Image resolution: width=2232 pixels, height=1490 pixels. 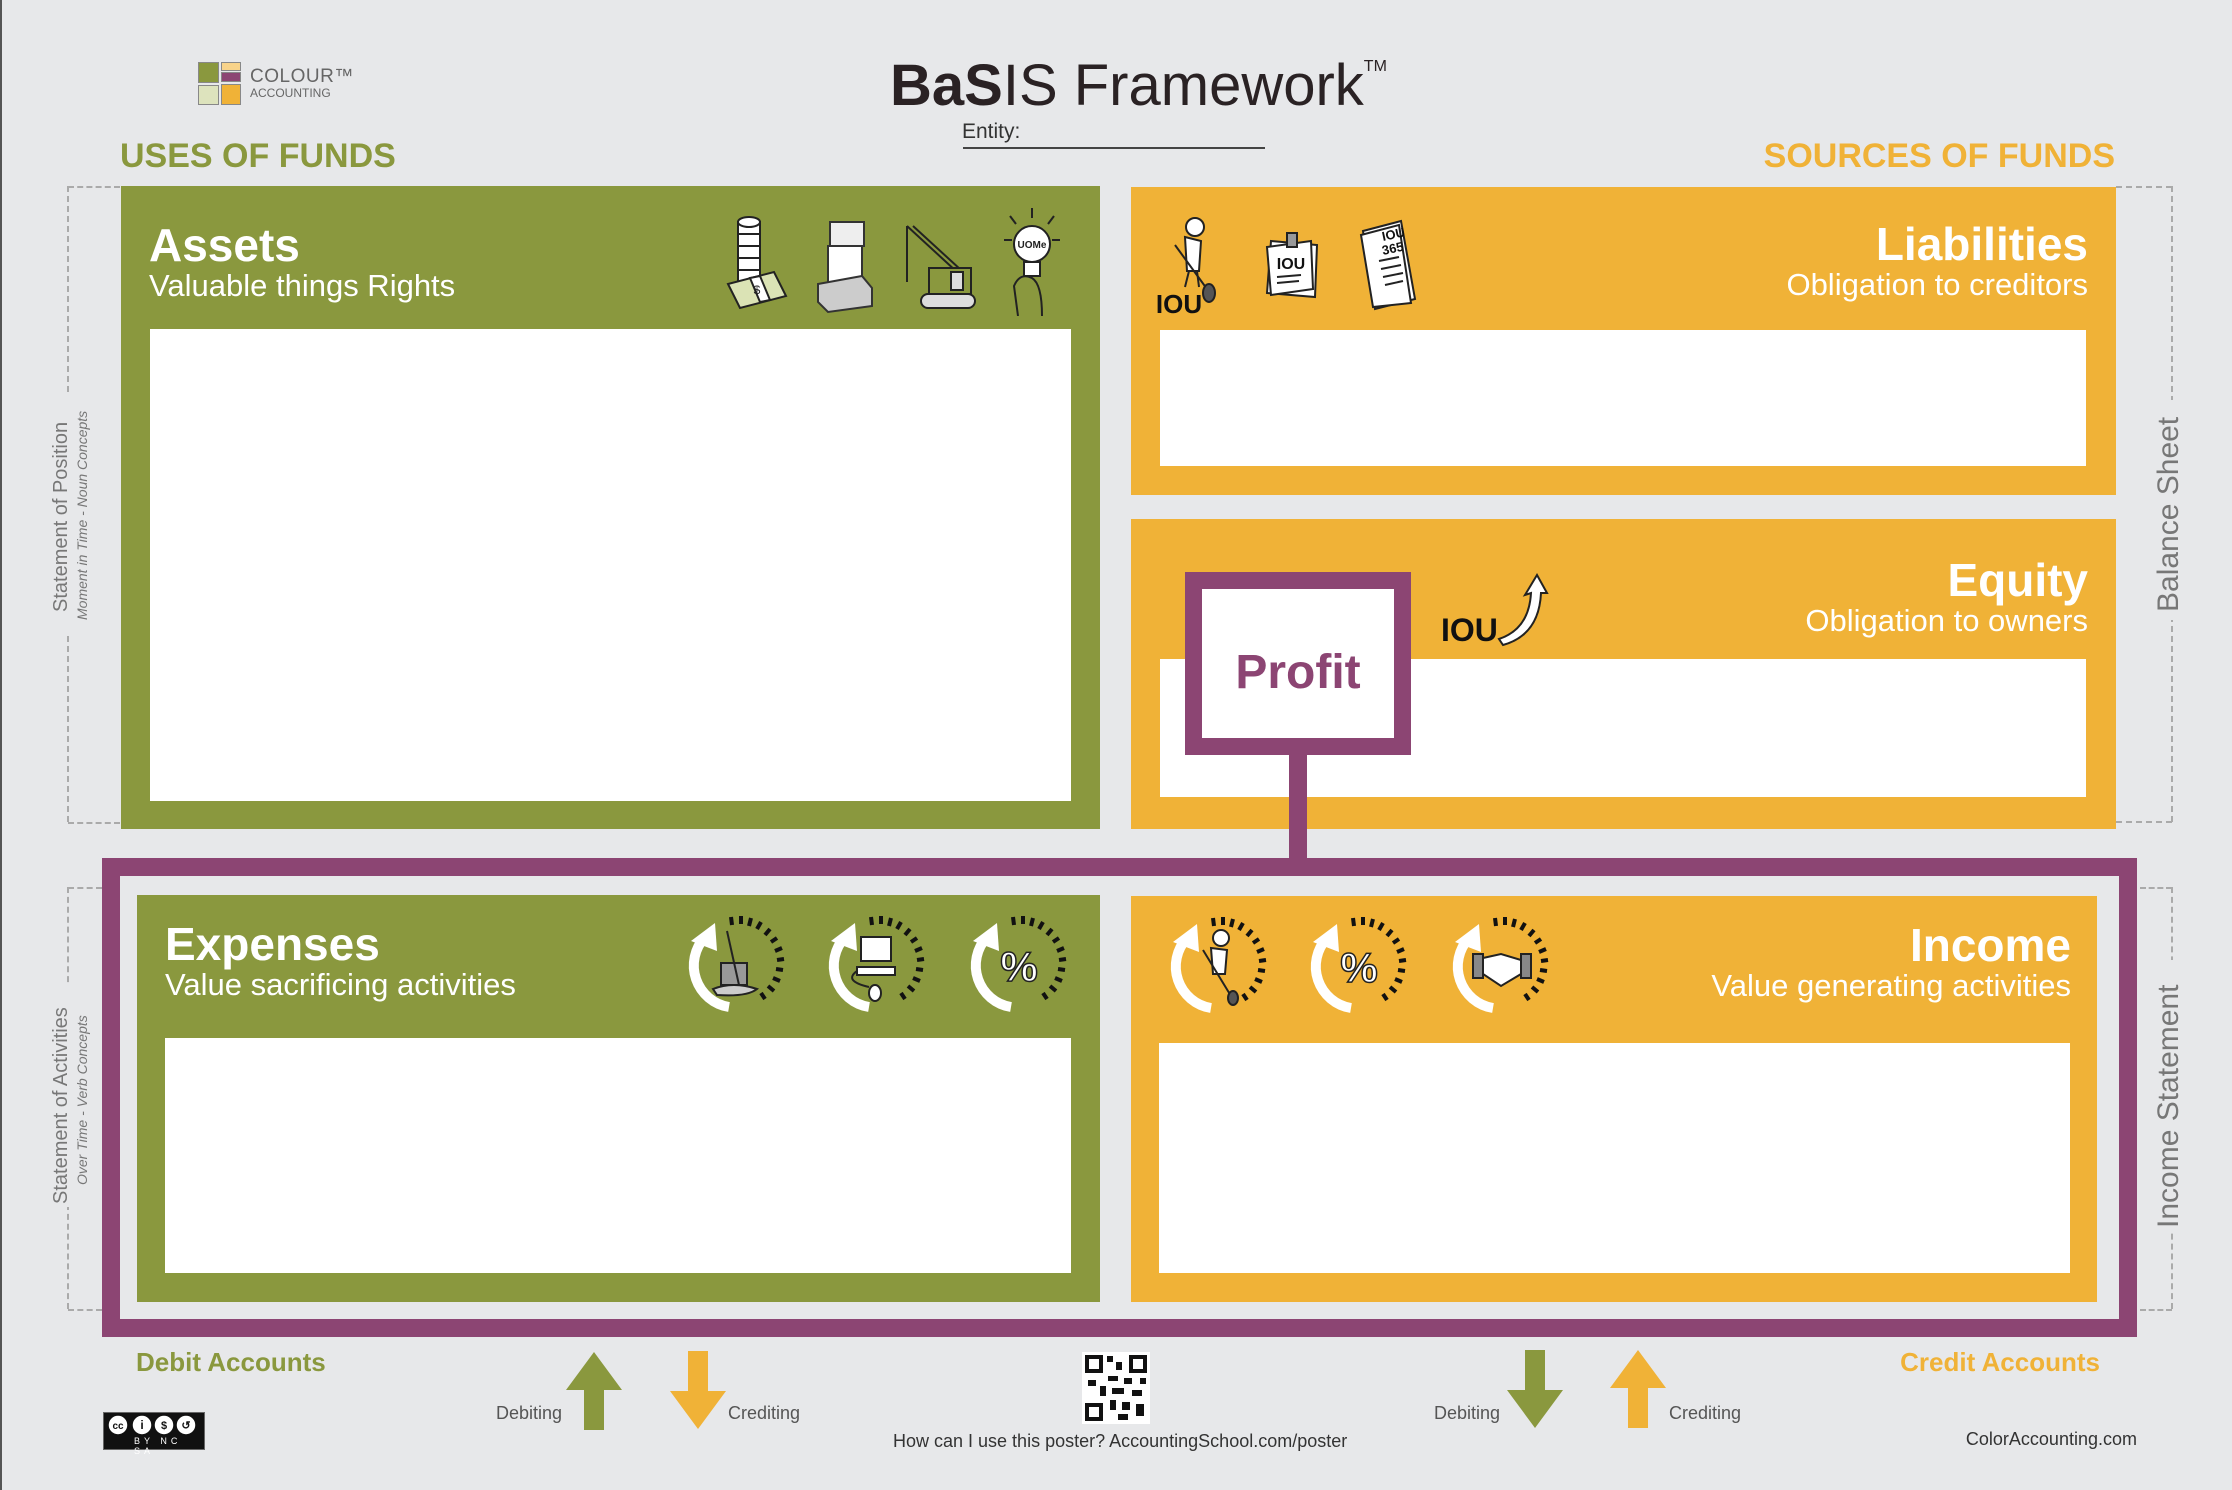 What do you see at coordinates (1116, 1388) in the screenshot?
I see `qr-code-icon` at bounding box center [1116, 1388].